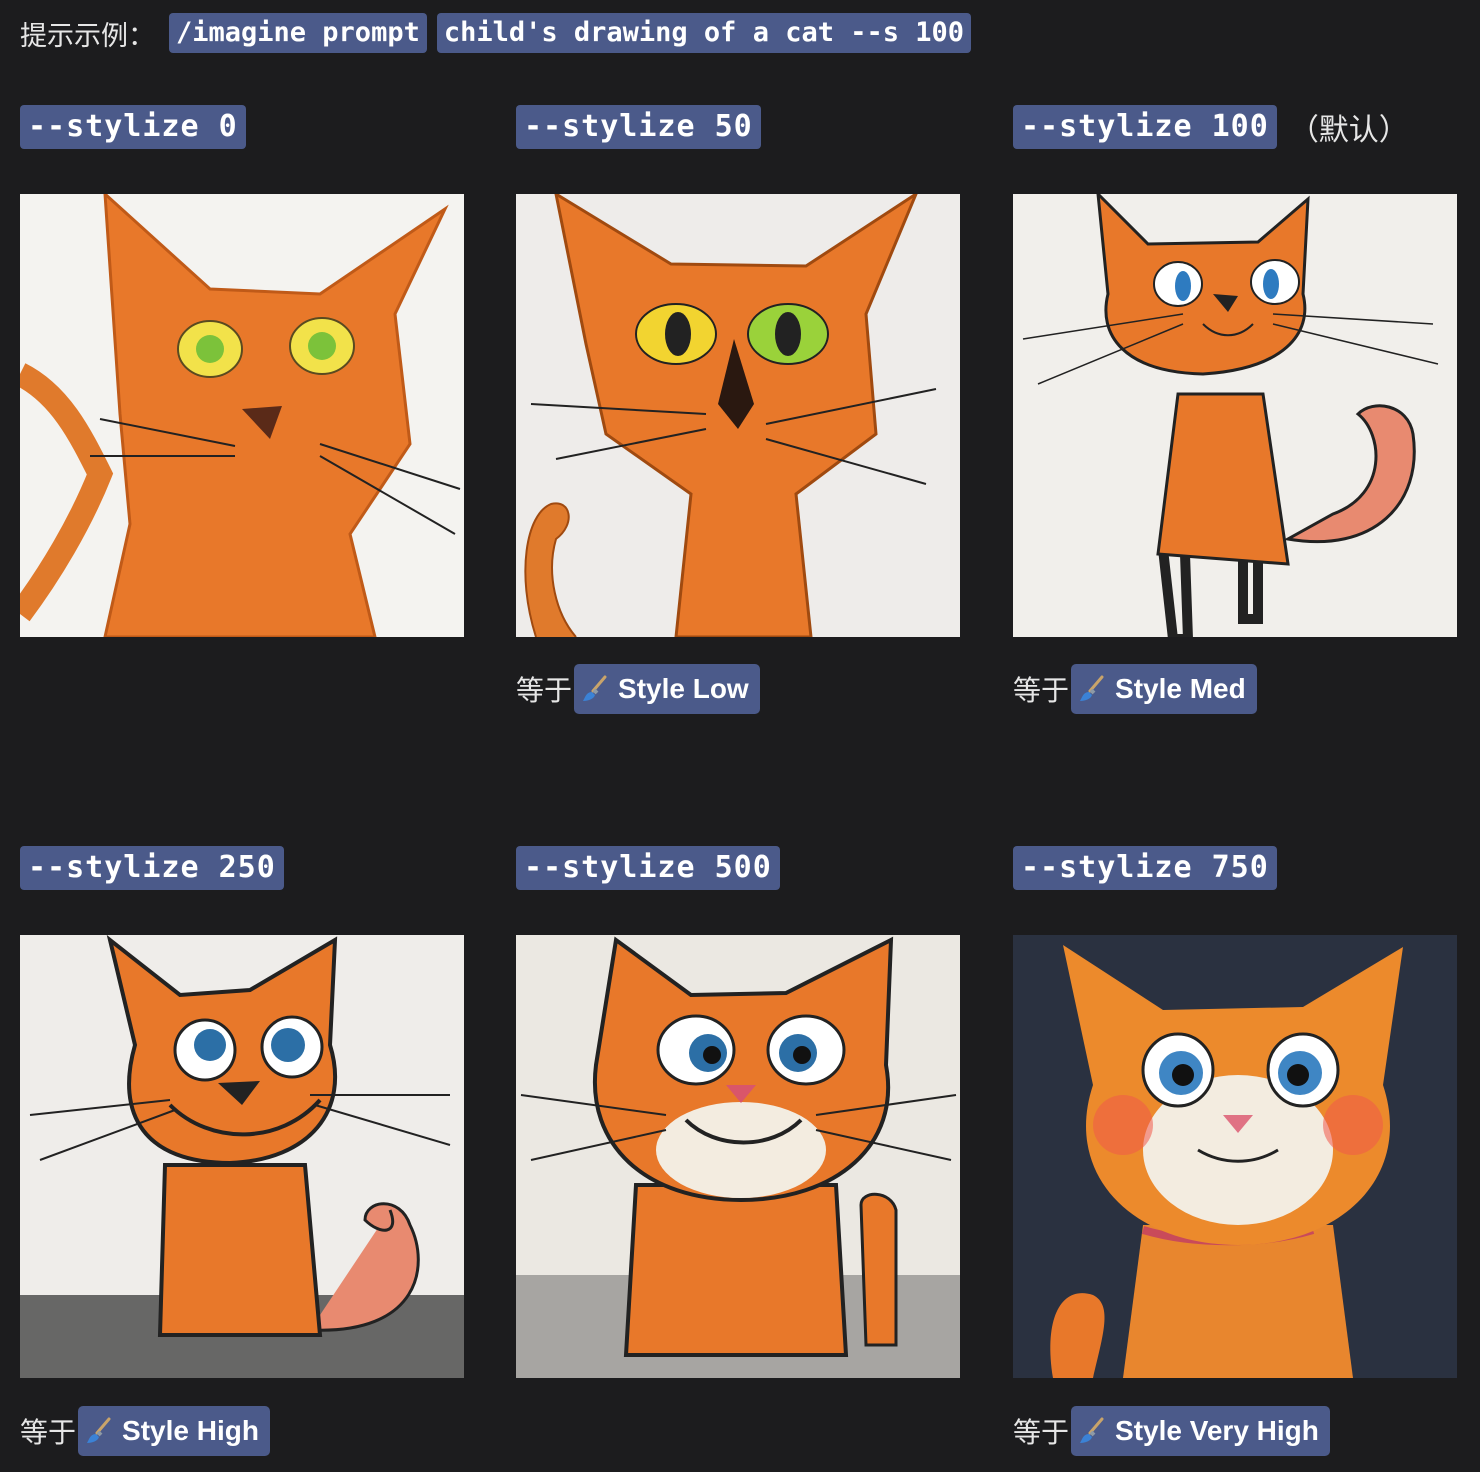  What do you see at coordinates (1145, 868) in the screenshot?
I see `stylize-param: --stylize 750` at bounding box center [1145, 868].